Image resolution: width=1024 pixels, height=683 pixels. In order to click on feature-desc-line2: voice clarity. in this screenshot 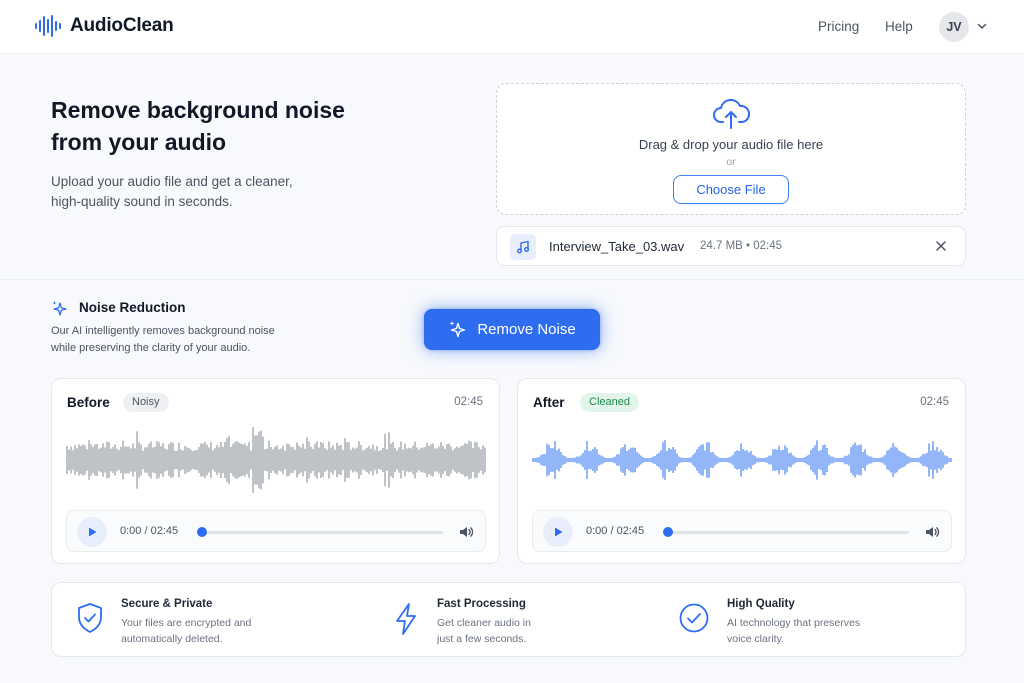, I will do `click(755, 639)`.